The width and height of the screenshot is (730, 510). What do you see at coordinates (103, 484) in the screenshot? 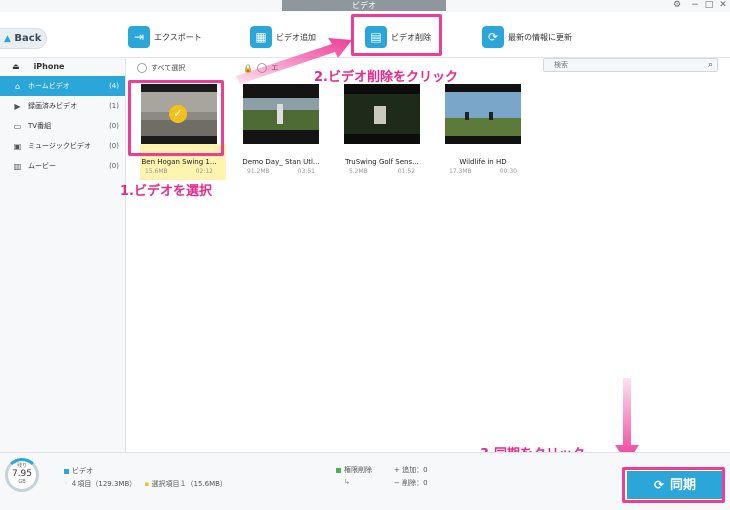
I see `items-count: ４項目（129.3MB）` at bounding box center [103, 484].